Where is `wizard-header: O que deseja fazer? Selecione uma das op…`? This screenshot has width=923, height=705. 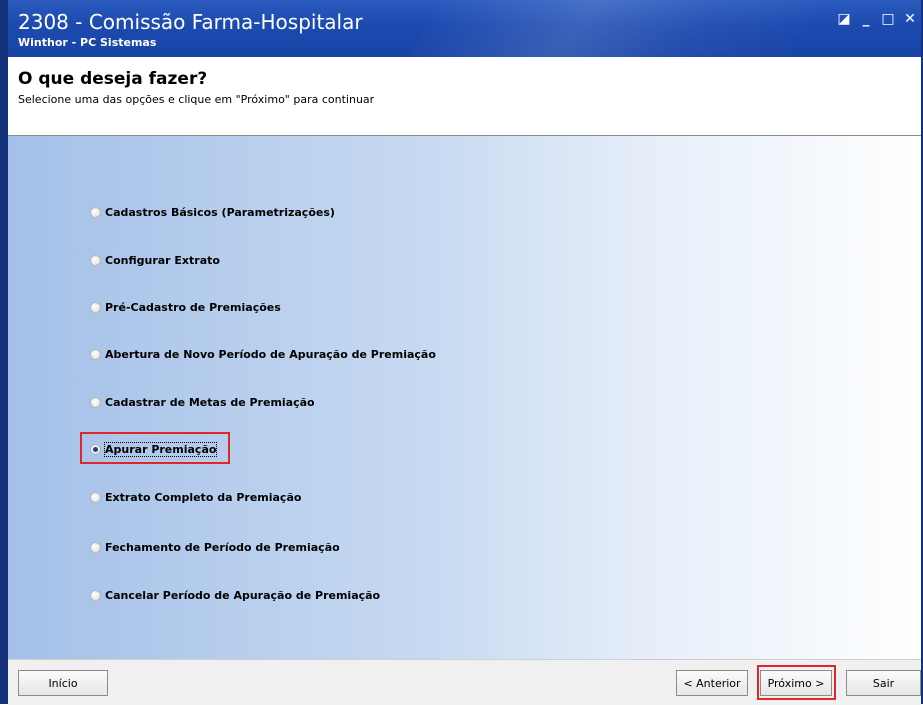
wizard-header: O que deseja fazer? Selecione uma das op… is located at coordinates (464, 96).